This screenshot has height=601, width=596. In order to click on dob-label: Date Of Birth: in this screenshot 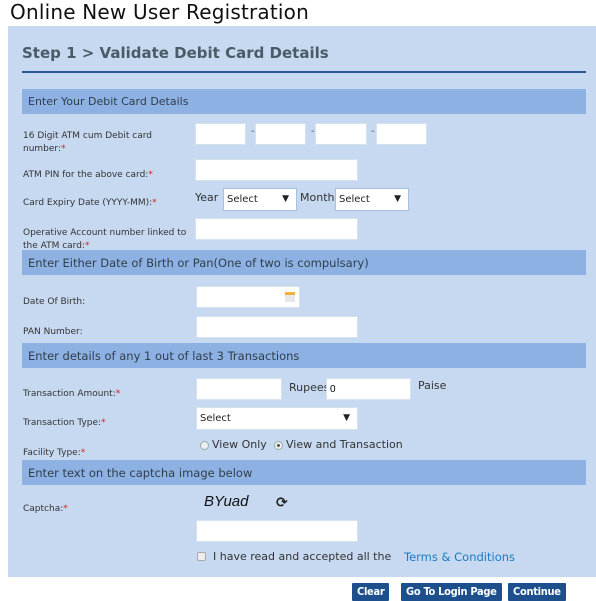, I will do `click(54, 302)`.